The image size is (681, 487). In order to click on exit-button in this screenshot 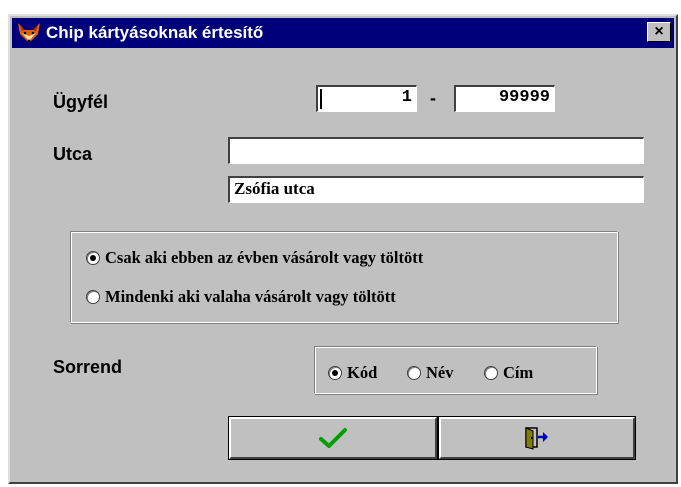, I will do `click(537, 438)`.